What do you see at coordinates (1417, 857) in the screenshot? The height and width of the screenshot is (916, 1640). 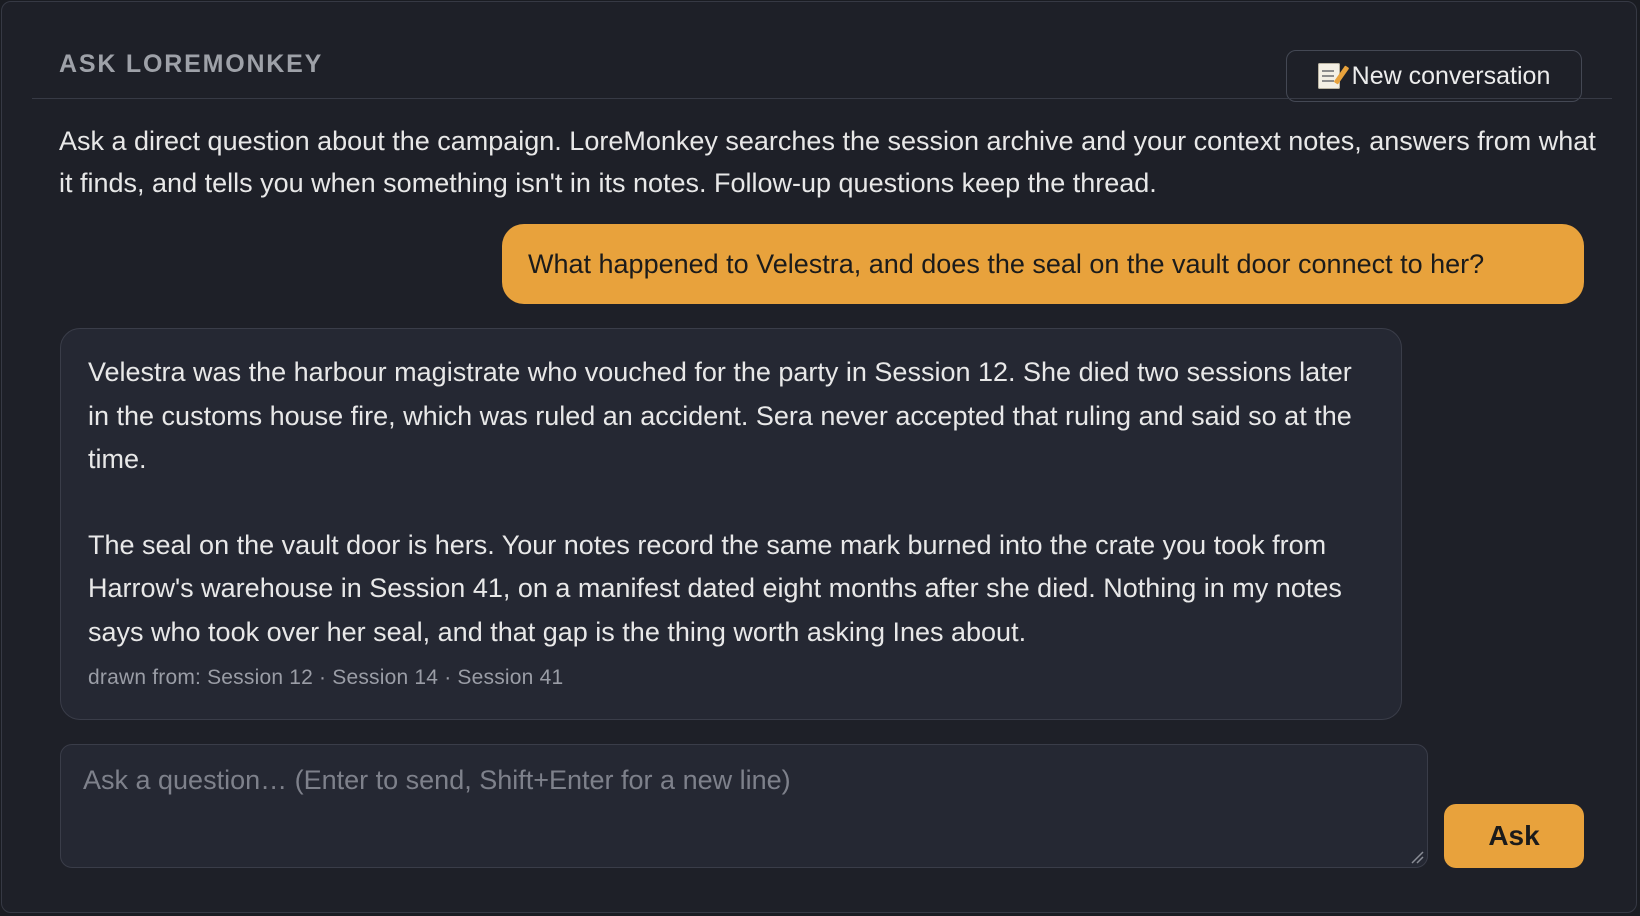 I see `resize-grip-icon` at bounding box center [1417, 857].